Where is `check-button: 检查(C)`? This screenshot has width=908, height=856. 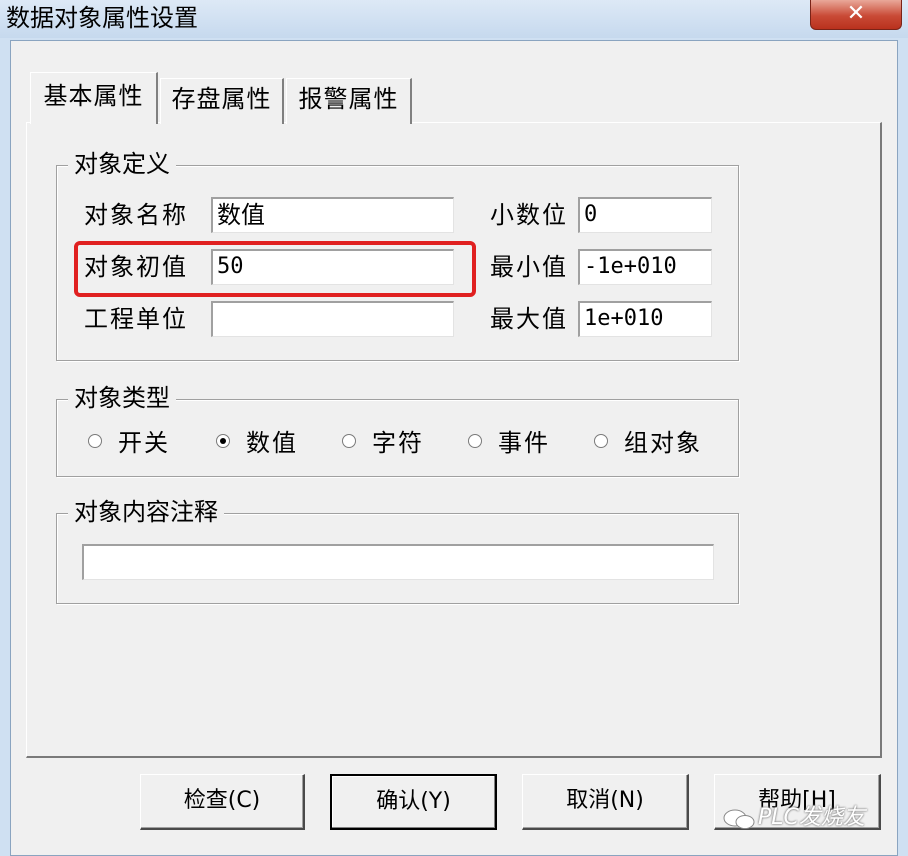 check-button: 检查(C) is located at coordinates (222, 802).